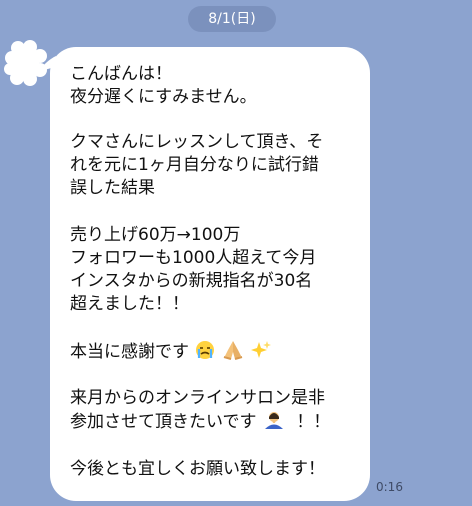 The width and height of the screenshot is (472, 506). What do you see at coordinates (233, 350) in the screenshot?
I see `folded-hands-icon` at bounding box center [233, 350].